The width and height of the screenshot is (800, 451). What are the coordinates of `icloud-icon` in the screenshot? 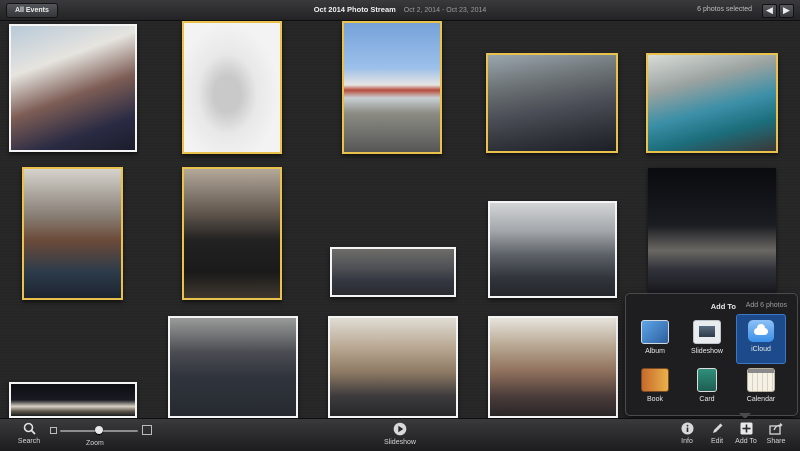 It's located at (761, 331).